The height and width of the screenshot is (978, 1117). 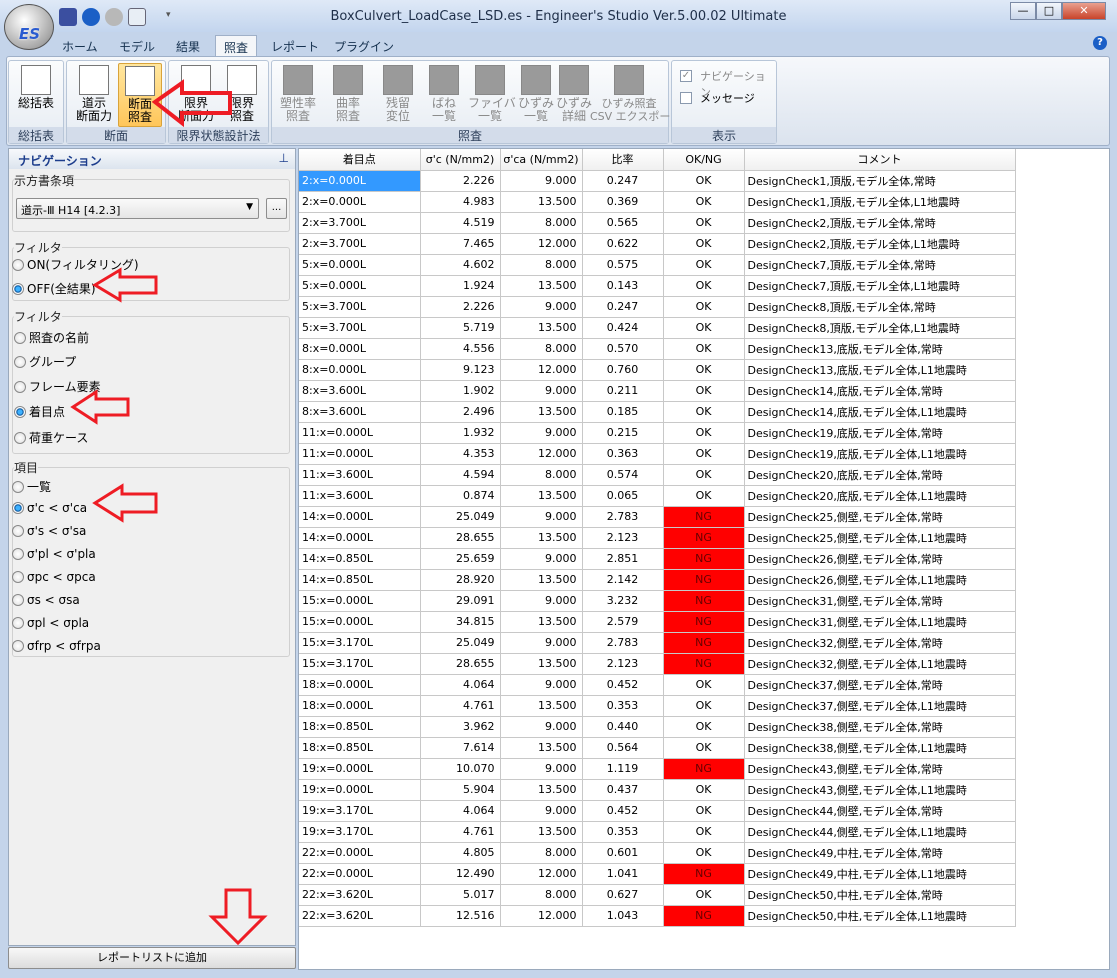 I want to click on cell-sigma-c: 5.904, so click(x=460, y=790).